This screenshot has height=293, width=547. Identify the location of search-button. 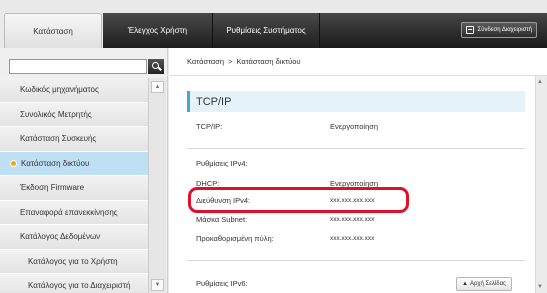
(156, 66).